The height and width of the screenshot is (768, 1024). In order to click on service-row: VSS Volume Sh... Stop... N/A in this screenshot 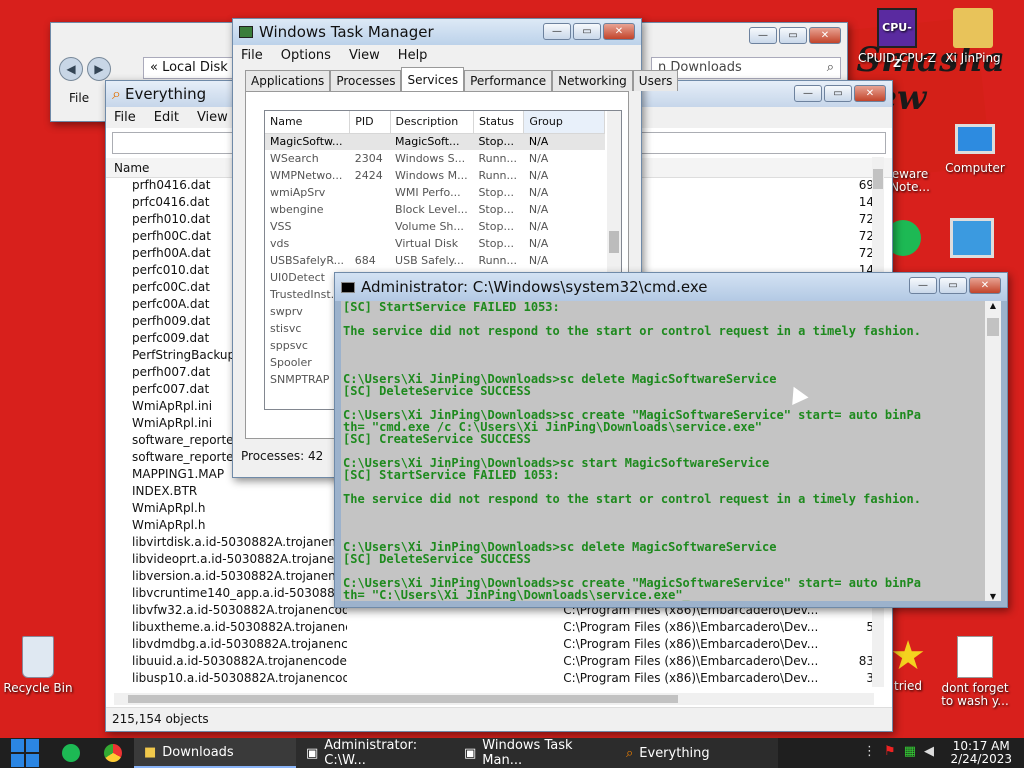, I will do `click(435, 226)`.